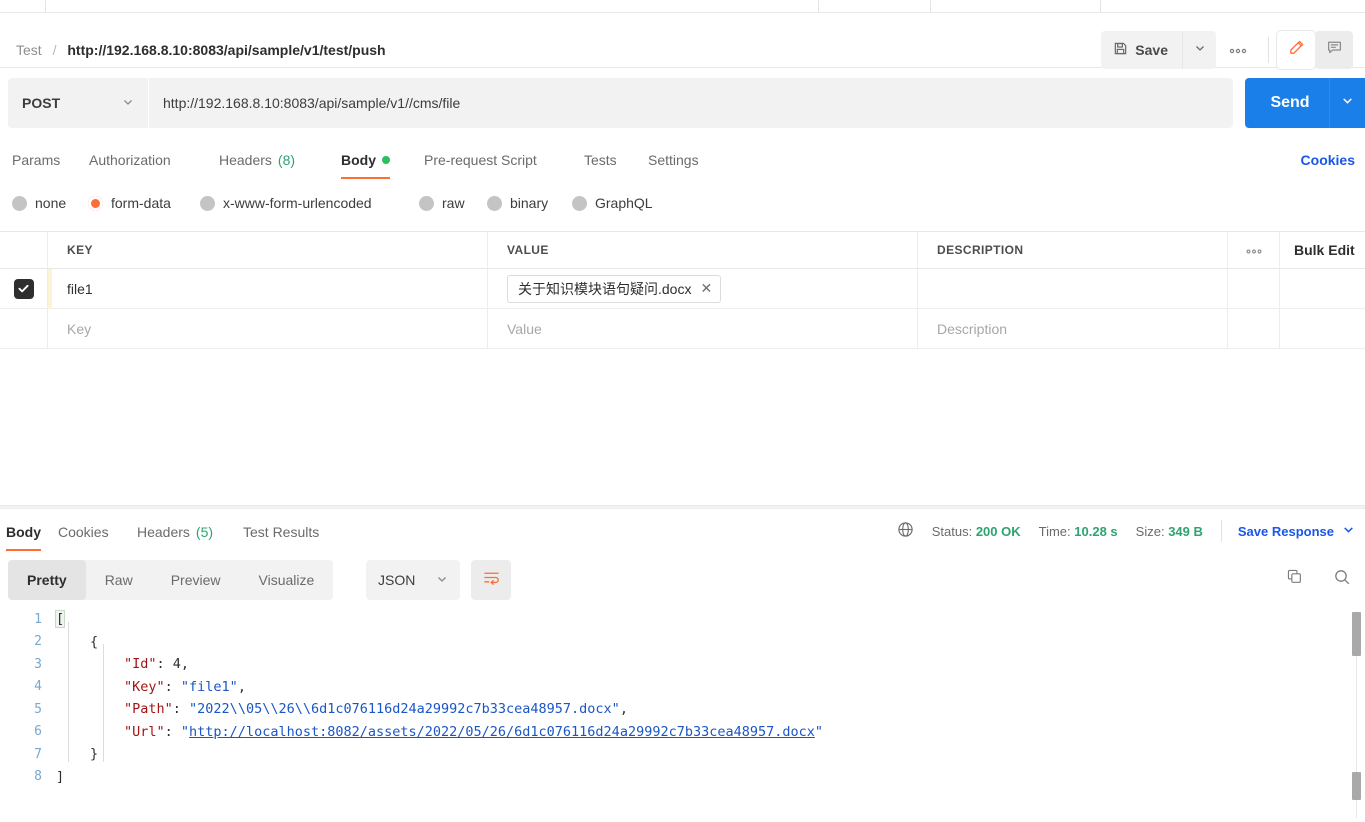 This screenshot has width=1365, height=822. I want to click on status-value: 200 OK, so click(998, 531).